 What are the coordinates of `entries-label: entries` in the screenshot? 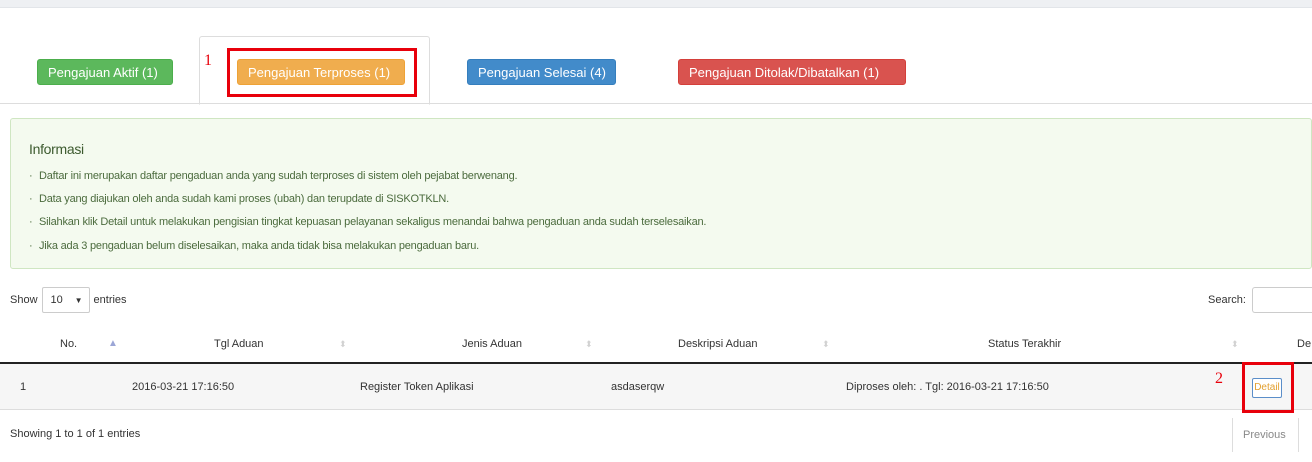 It's located at (110, 300).